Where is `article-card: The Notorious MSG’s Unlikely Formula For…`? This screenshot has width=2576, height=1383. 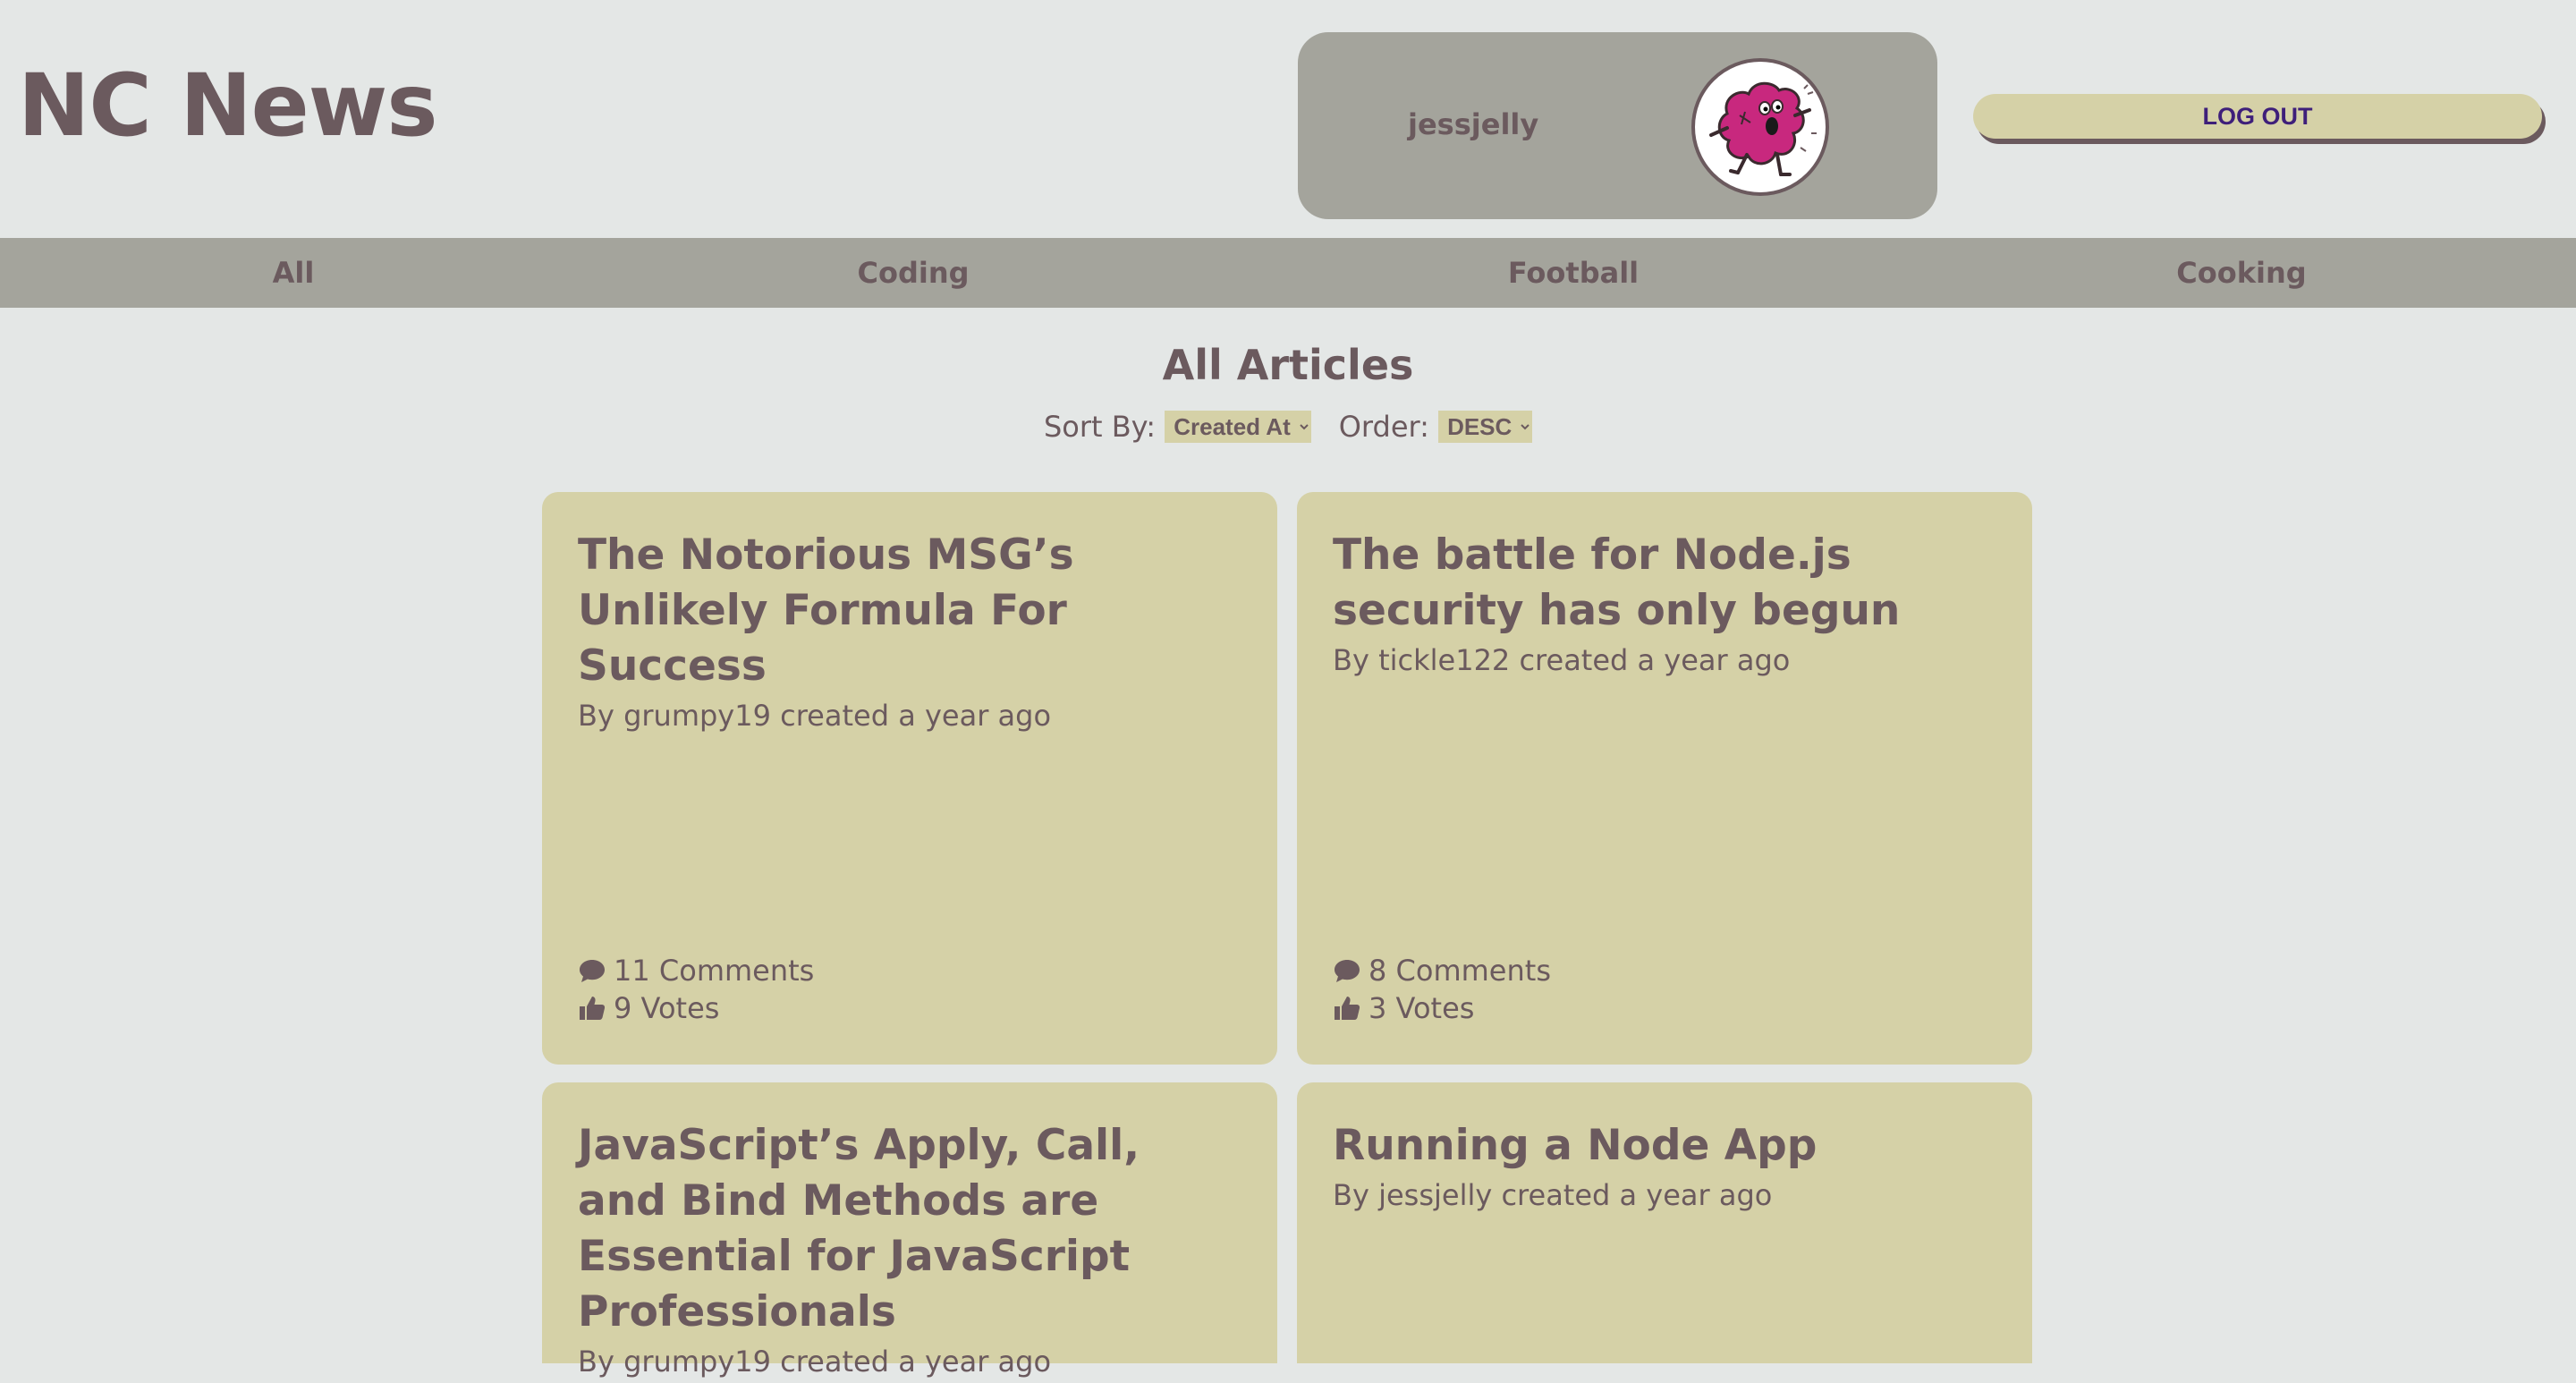 article-card: The Notorious MSG’s Unlikely Formula For… is located at coordinates (909, 779).